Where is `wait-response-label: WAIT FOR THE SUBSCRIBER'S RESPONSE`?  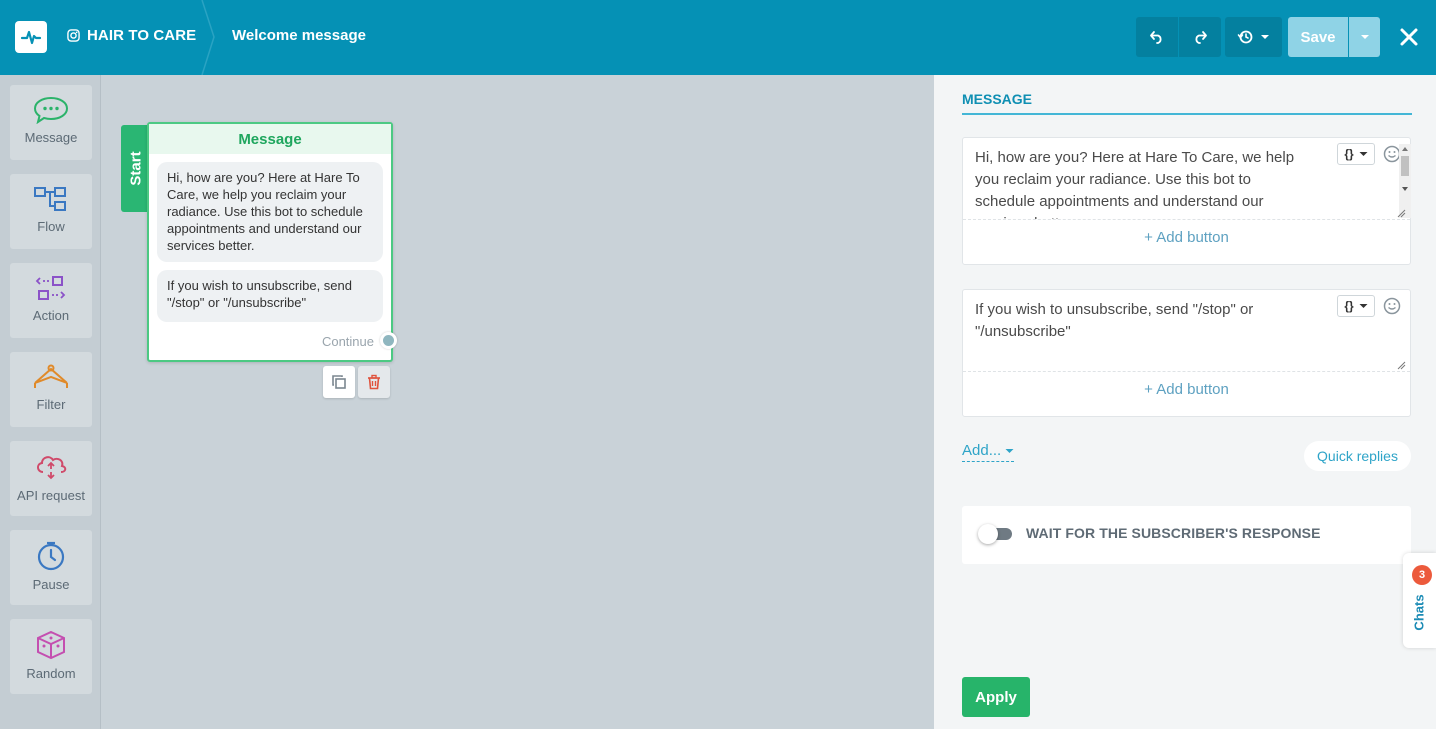
wait-response-label: WAIT FOR THE SUBSCRIBER'S RESPONSE is located at coordinates (1173, 533).